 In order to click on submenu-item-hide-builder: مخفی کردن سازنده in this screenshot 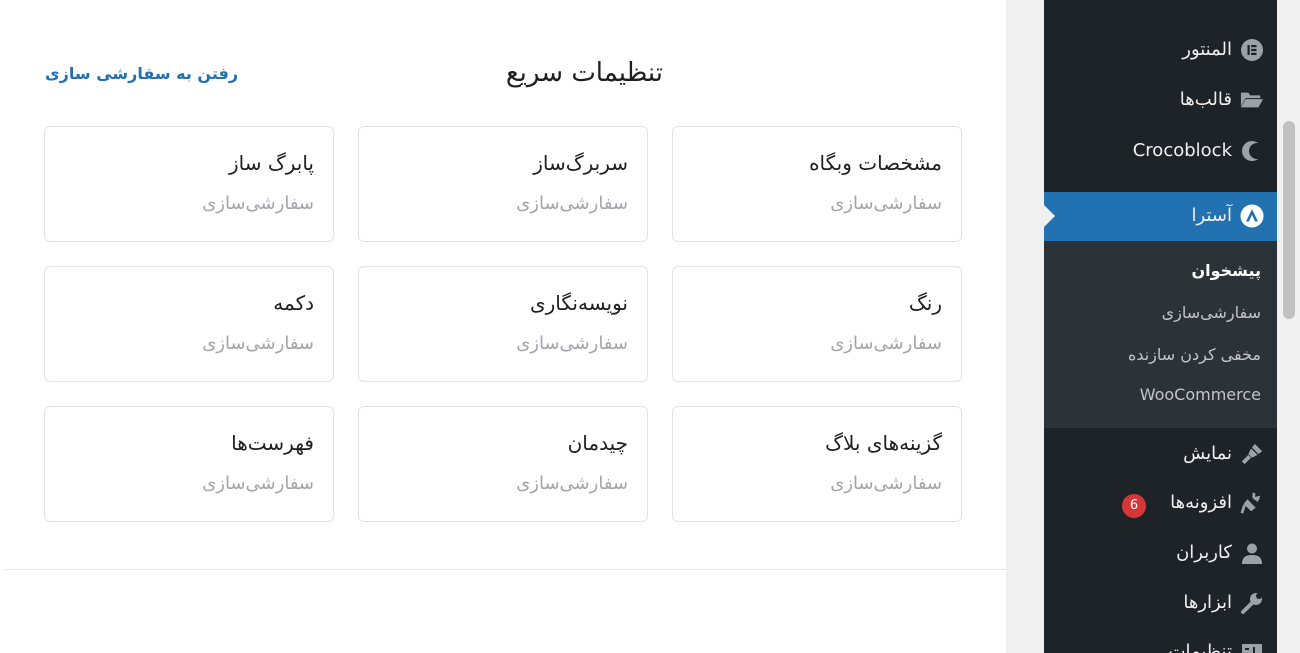, I will do `click(1194, 354)`.